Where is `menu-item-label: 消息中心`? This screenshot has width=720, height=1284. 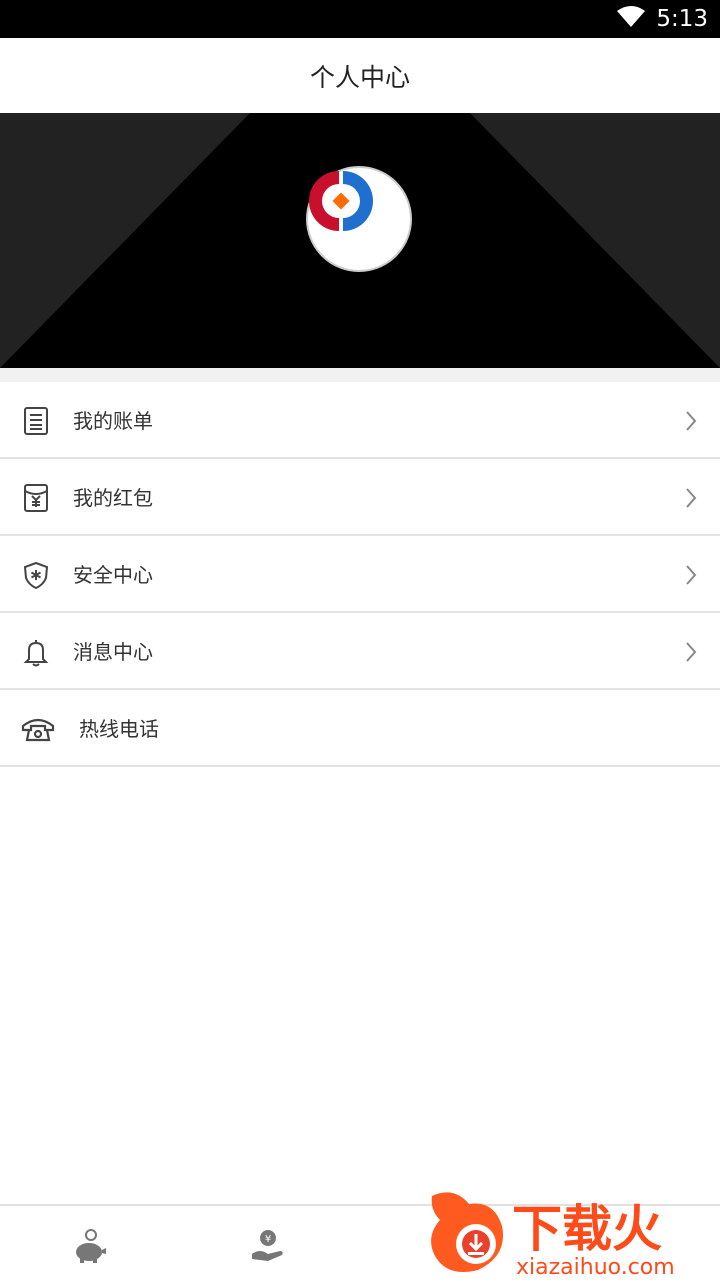
menu-item-label: 消息中心 is located at coordinates (113, 652).